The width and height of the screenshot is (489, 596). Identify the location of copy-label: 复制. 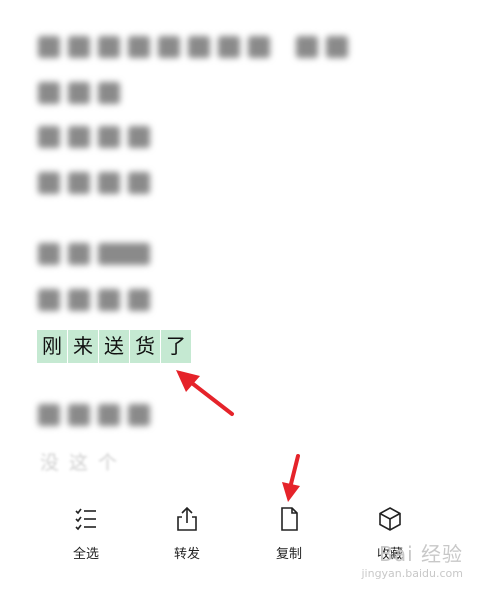
(288, 554).